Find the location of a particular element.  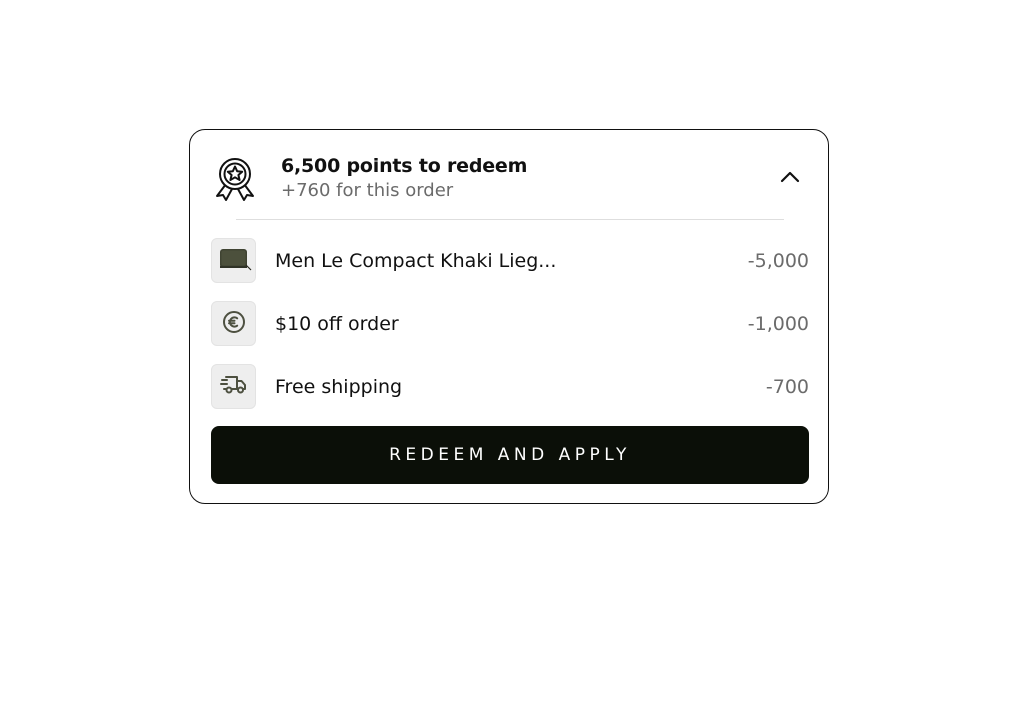

reward-item: $10 off order -1,000 is located at coordinates (510, 323).